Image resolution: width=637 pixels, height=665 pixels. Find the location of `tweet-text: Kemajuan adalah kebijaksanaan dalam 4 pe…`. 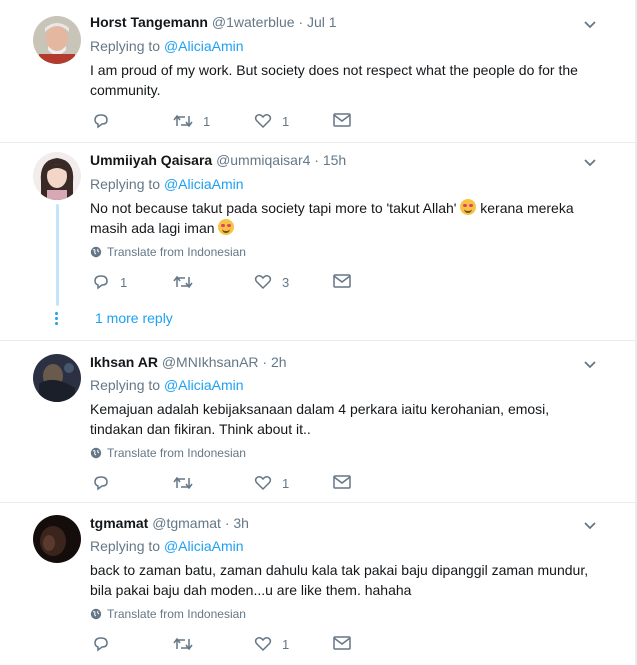

tweet-text: Kemajuan adalah kebijaksanaan dalam 4 pe… is located at coordinates (320, 419).